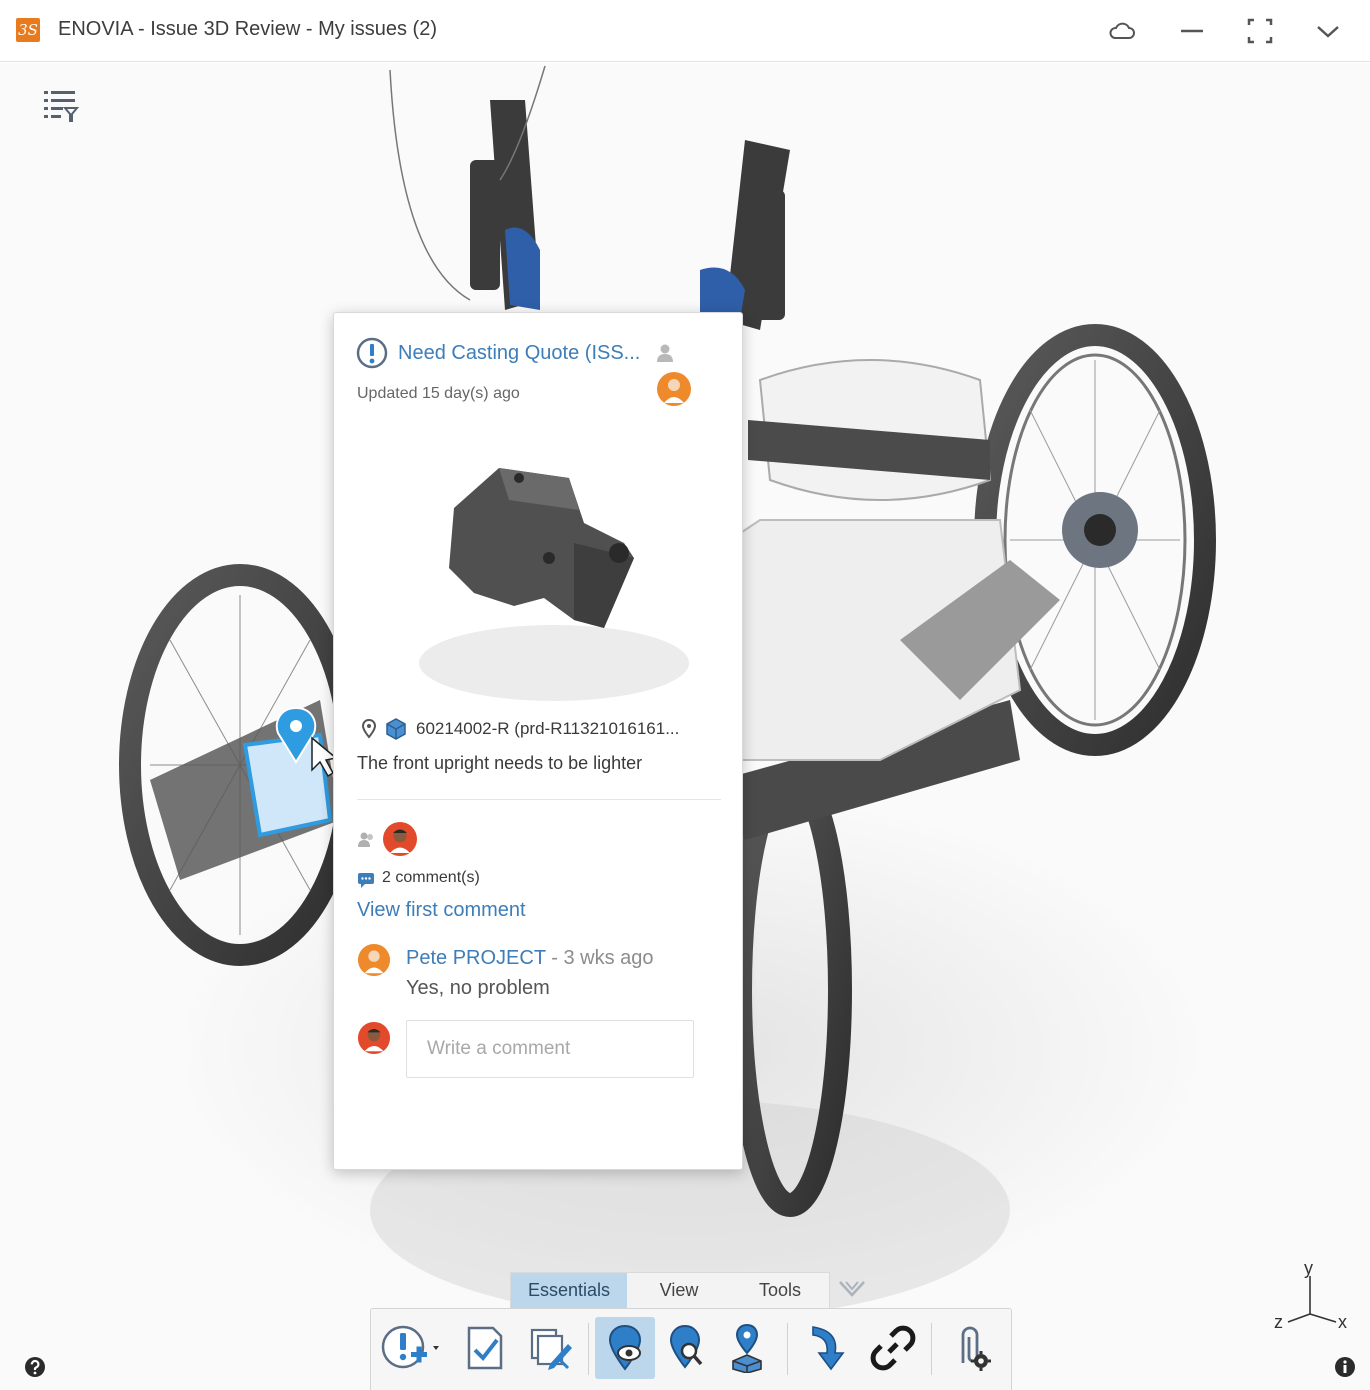 This screenshot has width=1370, height=1390. I want to click on comment-icon, so click(366, 880).